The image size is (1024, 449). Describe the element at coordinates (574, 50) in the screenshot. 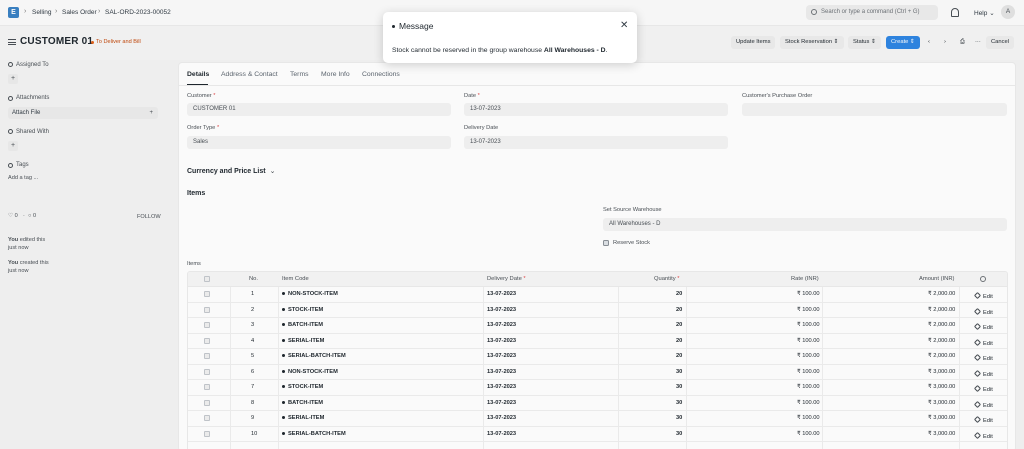

I see `message-warehouse: All Warehouses - D` at that location.